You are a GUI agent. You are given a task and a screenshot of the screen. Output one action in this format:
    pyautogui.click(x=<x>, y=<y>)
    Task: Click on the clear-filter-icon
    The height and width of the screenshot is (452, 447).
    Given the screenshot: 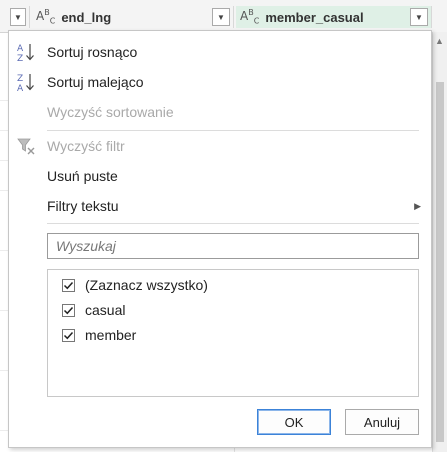 What is the action you would take?
    pyautogui.click(x=26, y=146)
    